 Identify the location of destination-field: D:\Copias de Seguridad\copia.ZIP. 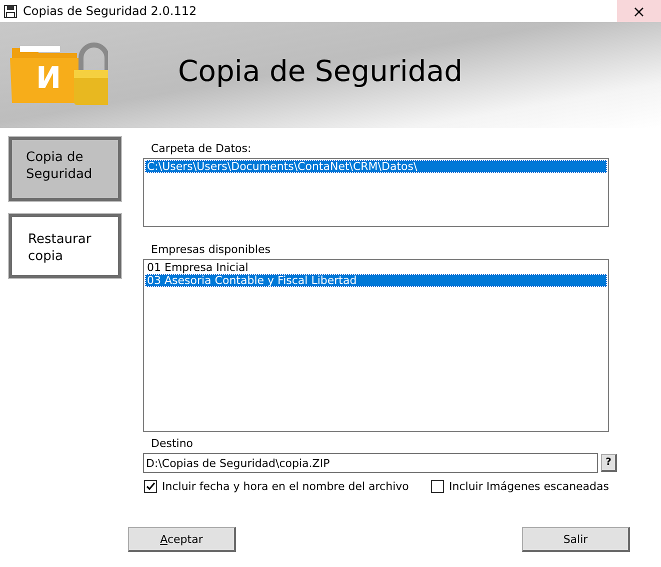
(370, 463).